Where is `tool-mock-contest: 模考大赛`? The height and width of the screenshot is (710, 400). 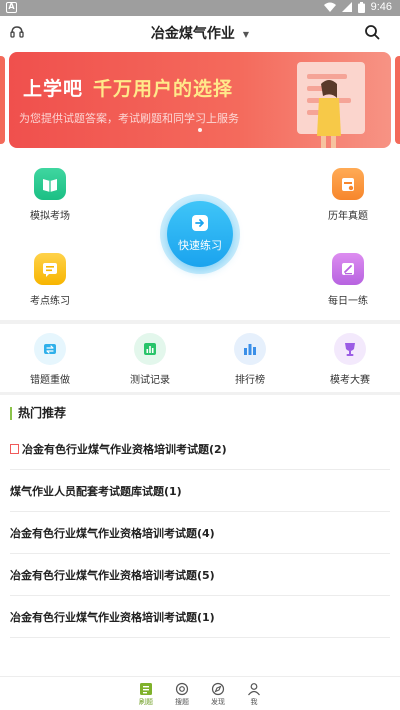 tool-mock-contest: 模考大赛 is located at coordinates (350, 359).